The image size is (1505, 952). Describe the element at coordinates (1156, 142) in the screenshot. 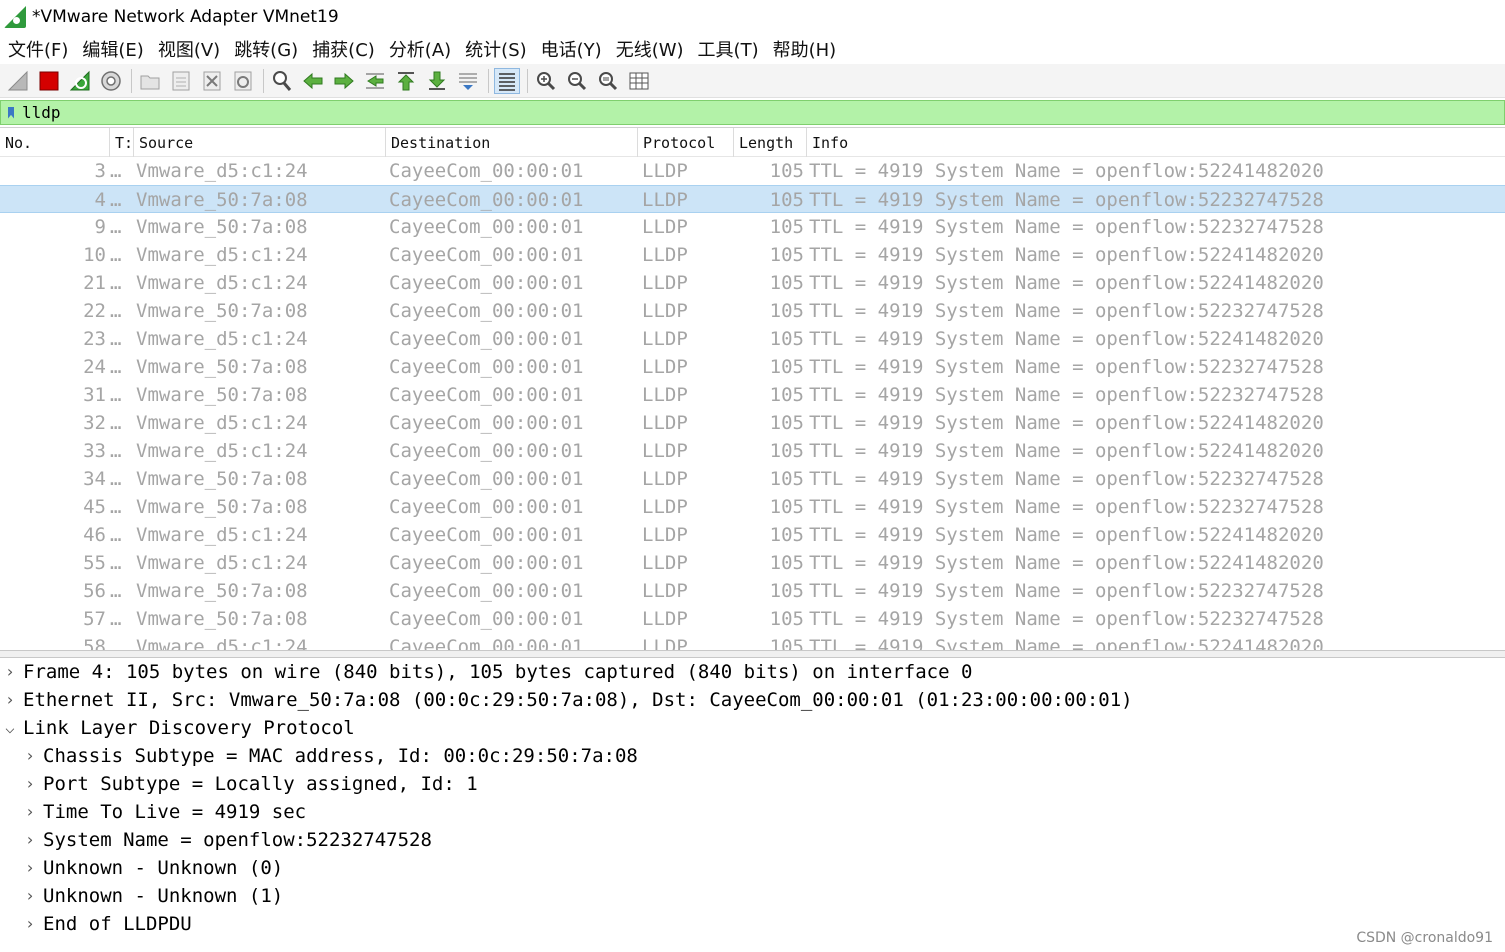

I see `column-header-info: Info` at that location.